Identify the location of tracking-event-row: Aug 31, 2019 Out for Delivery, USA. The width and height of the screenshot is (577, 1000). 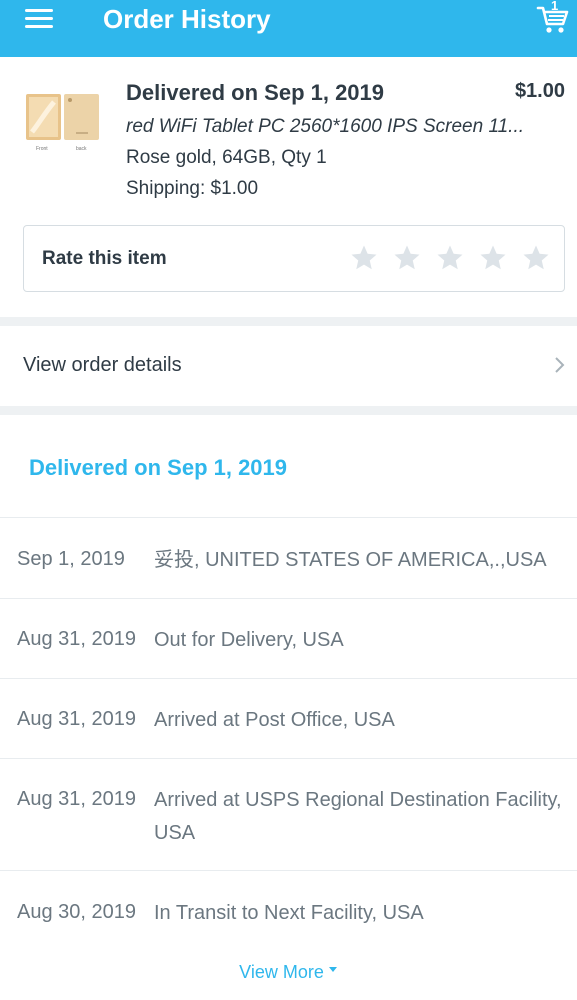
(288, 638).